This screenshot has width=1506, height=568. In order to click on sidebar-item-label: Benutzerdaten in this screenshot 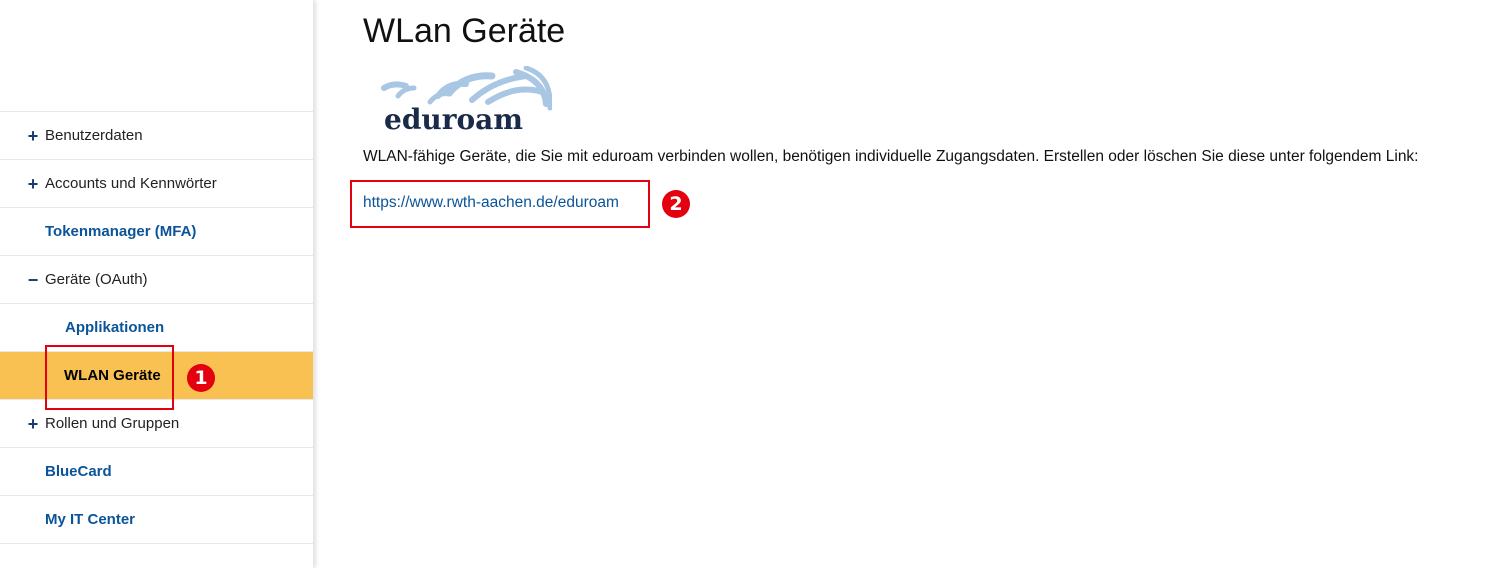, I will do `click(94, 135)`.